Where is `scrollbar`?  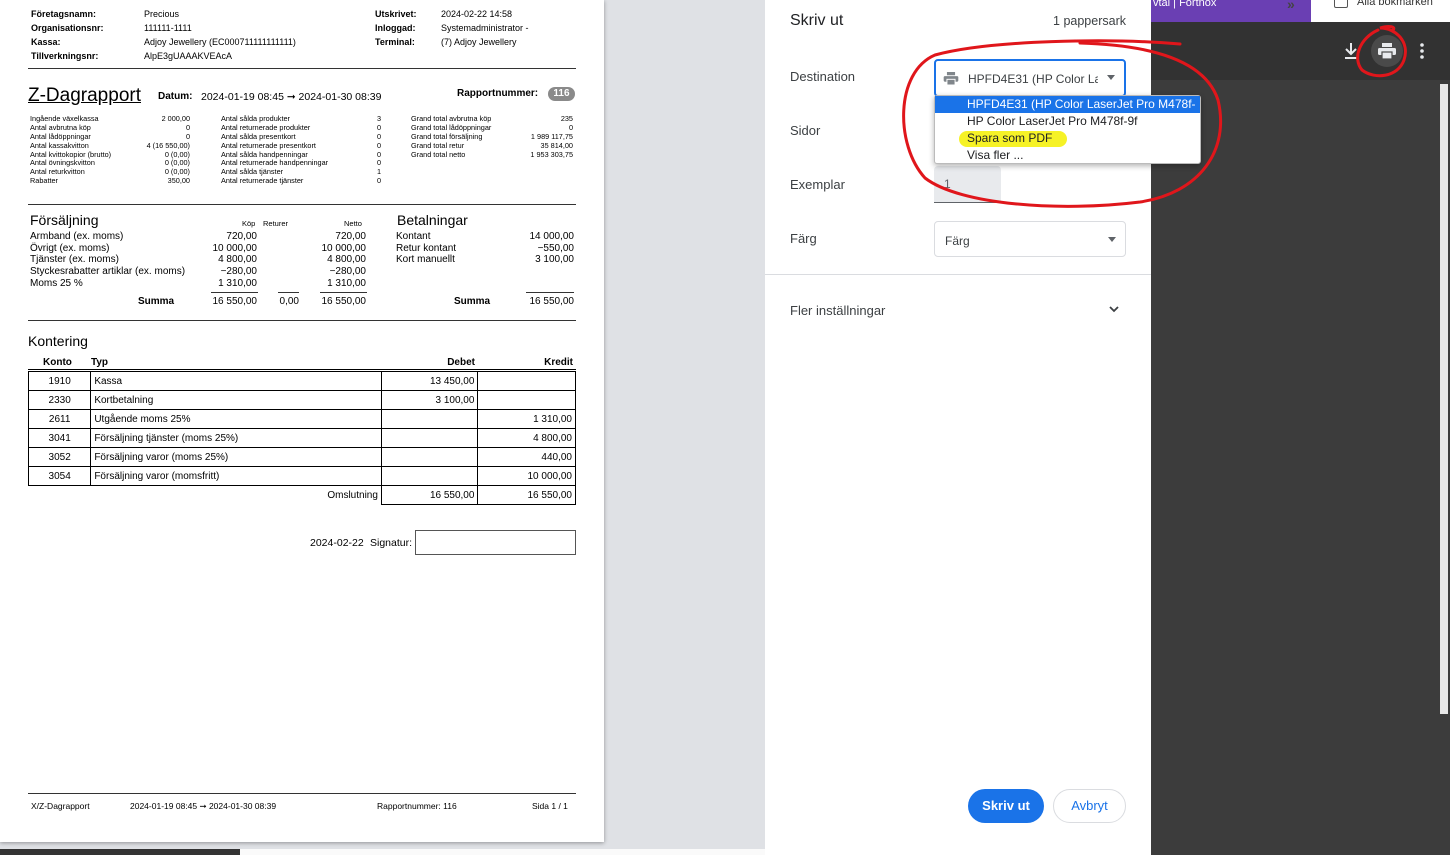 scrollbar is located at coordinates (1444, 399).